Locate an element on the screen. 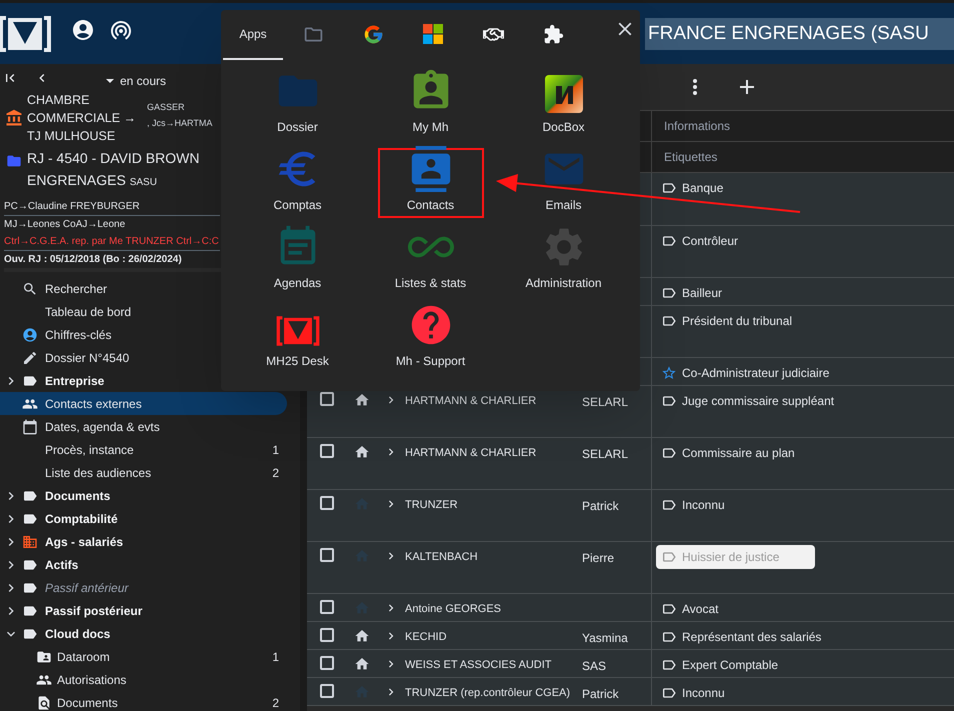  app-tile: Agendas is located at coordinates (297, 261).